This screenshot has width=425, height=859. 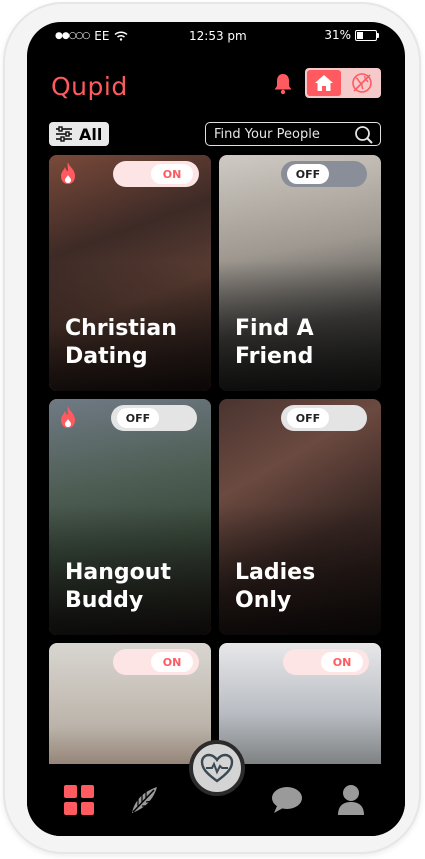 What do you see at coordinates (351, 35) in the screenshot?
I see `battery-status: 31%` at bounding box center [351, 35].